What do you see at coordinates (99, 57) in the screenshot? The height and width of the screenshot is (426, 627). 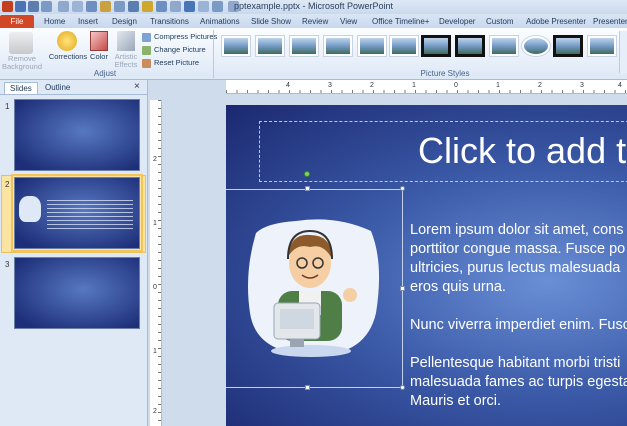 I see `color-button: Color` at bounding box center [99, 57].